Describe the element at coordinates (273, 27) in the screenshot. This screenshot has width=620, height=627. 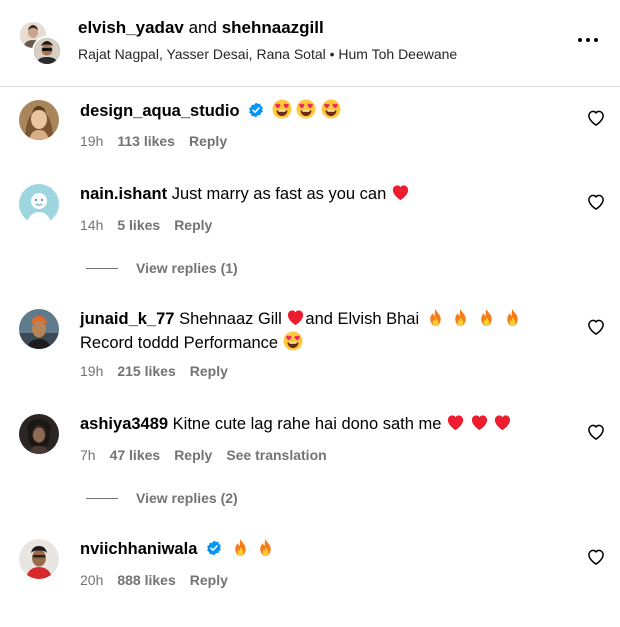
I see `author-link: shehnaazgill` at that location.